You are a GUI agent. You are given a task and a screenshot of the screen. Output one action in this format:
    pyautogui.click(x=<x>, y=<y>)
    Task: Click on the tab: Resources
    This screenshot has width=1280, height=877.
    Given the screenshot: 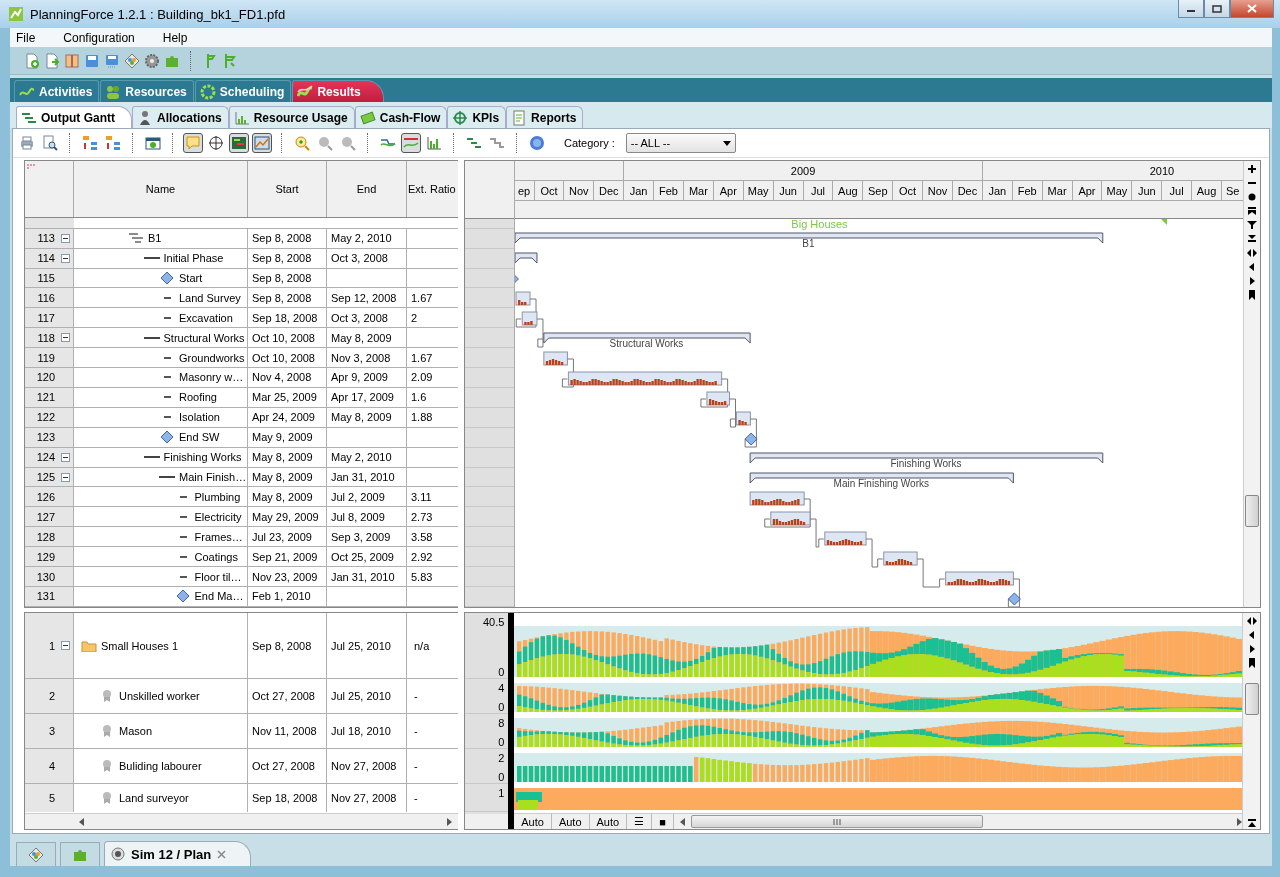 What is the action you would take?
    pyautogui.click(x=147, y=91)
    